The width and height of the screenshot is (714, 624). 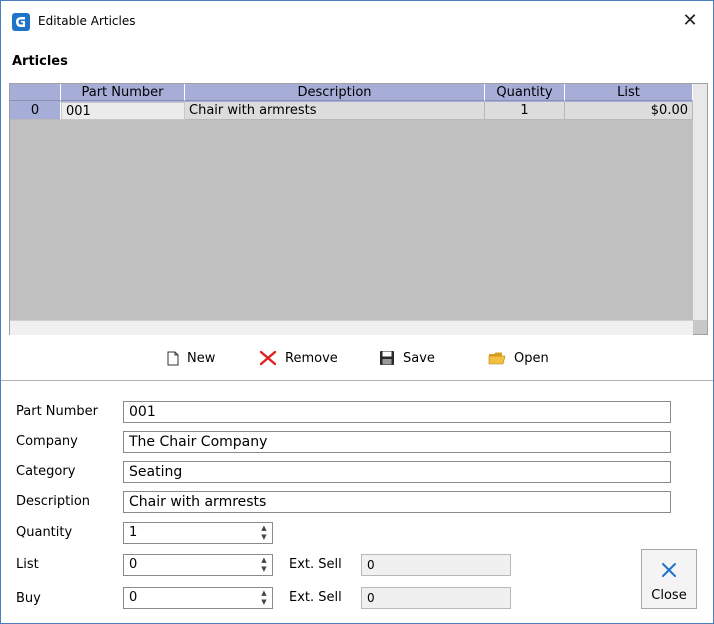 What do you see at coordinates (198, 533) in the screenshot?
I see `quantity-stepper: 1 ▲ ▼` at bounding box center [198, 533].